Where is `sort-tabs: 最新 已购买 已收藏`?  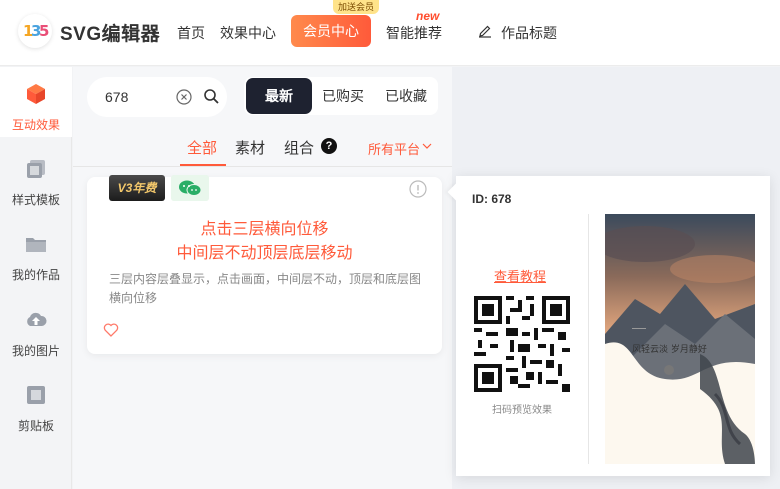
sort-tabs: 最新 已购买 已收藏 is located at coordinates (341, 96).